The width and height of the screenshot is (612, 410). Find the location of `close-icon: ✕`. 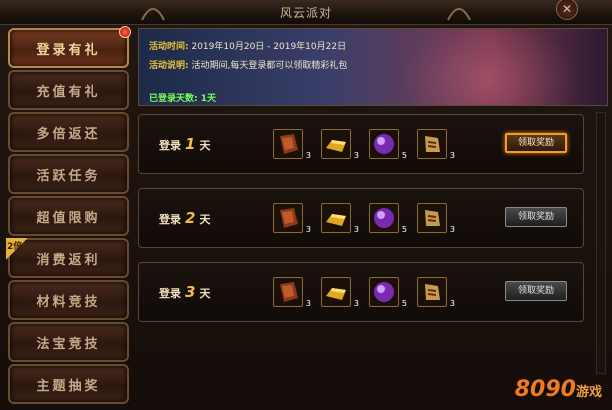

close-icon: ✕ is located at coordinates (567, 9).